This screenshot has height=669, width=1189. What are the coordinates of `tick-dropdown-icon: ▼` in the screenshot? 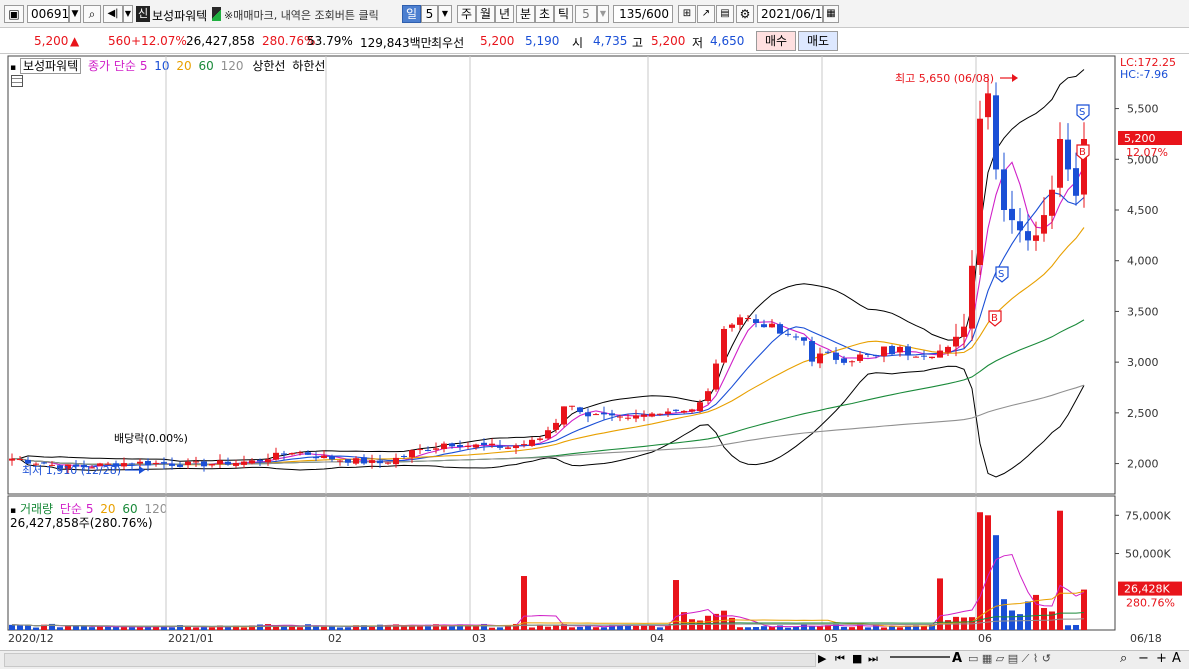 It's located at (603, 14).